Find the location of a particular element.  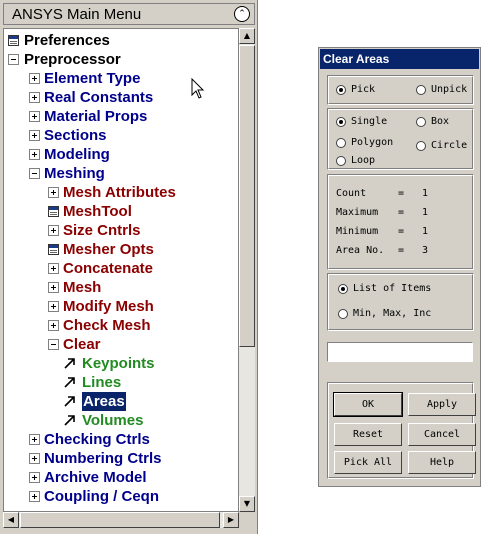

main-menu-title-bar: ANSYS Main Menu ⌃ is located at coordinates (129, 14).